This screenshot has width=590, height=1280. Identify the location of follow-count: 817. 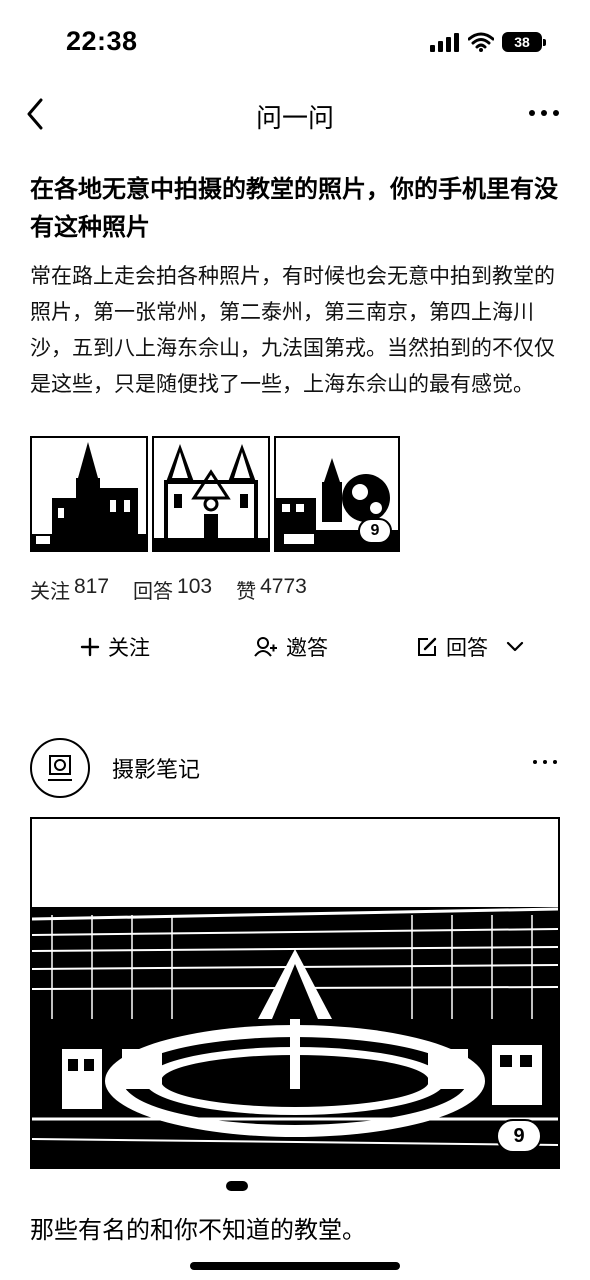
(92, 586).